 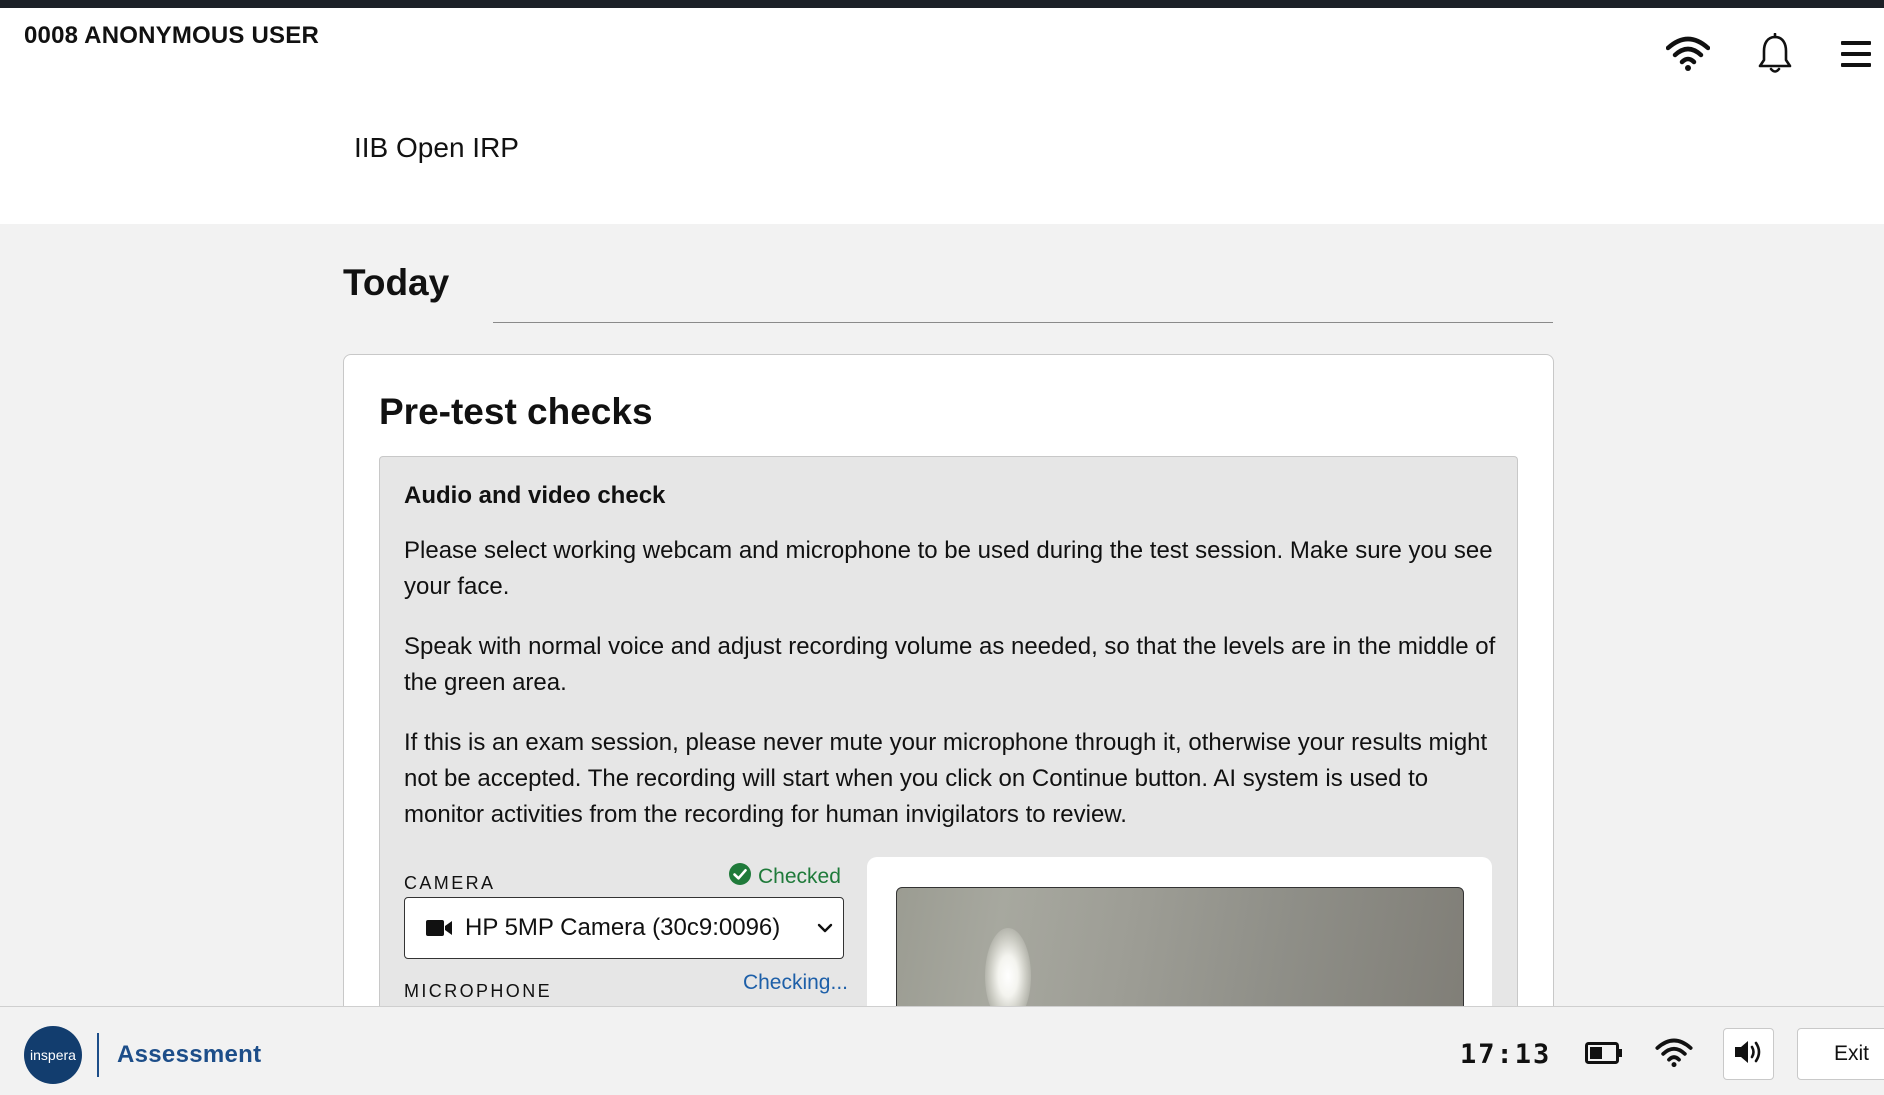 What do you see at coordinates (942, 4) in the screenshot?
I see `top-strip` at bounding box center [942, 4].